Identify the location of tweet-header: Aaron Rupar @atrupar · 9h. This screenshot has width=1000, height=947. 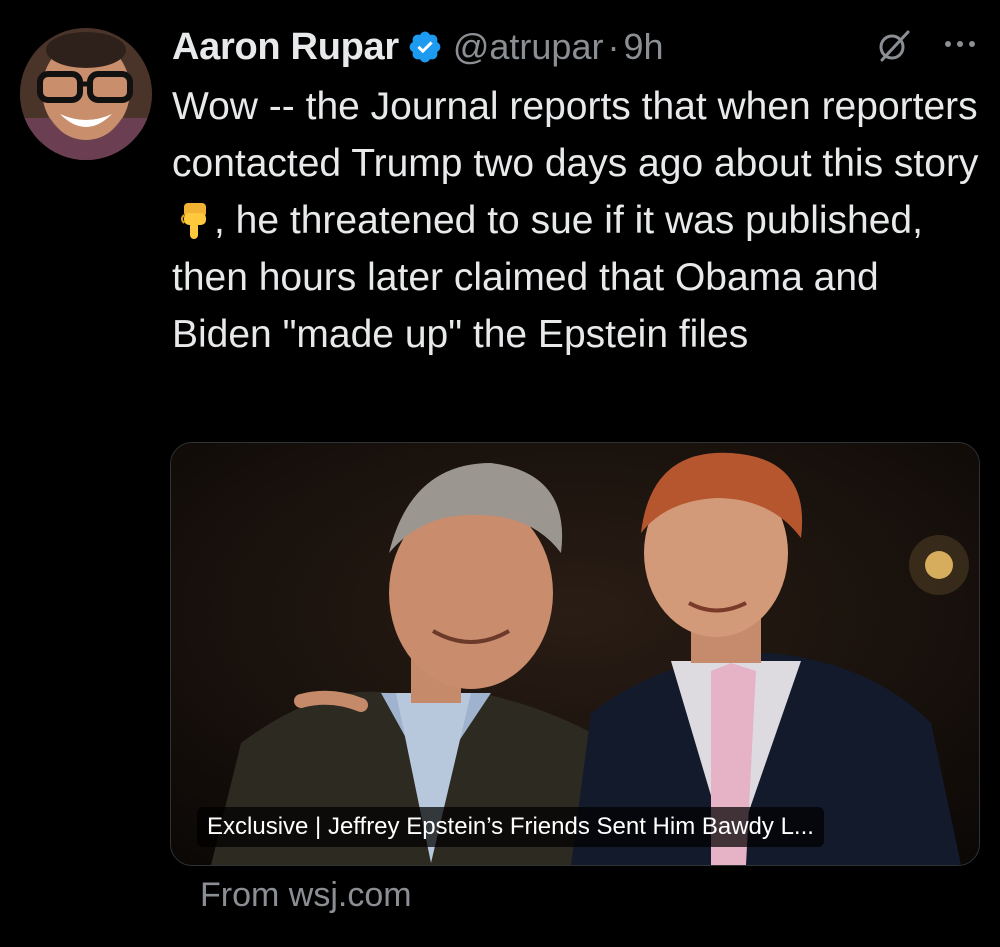
(576, 47).